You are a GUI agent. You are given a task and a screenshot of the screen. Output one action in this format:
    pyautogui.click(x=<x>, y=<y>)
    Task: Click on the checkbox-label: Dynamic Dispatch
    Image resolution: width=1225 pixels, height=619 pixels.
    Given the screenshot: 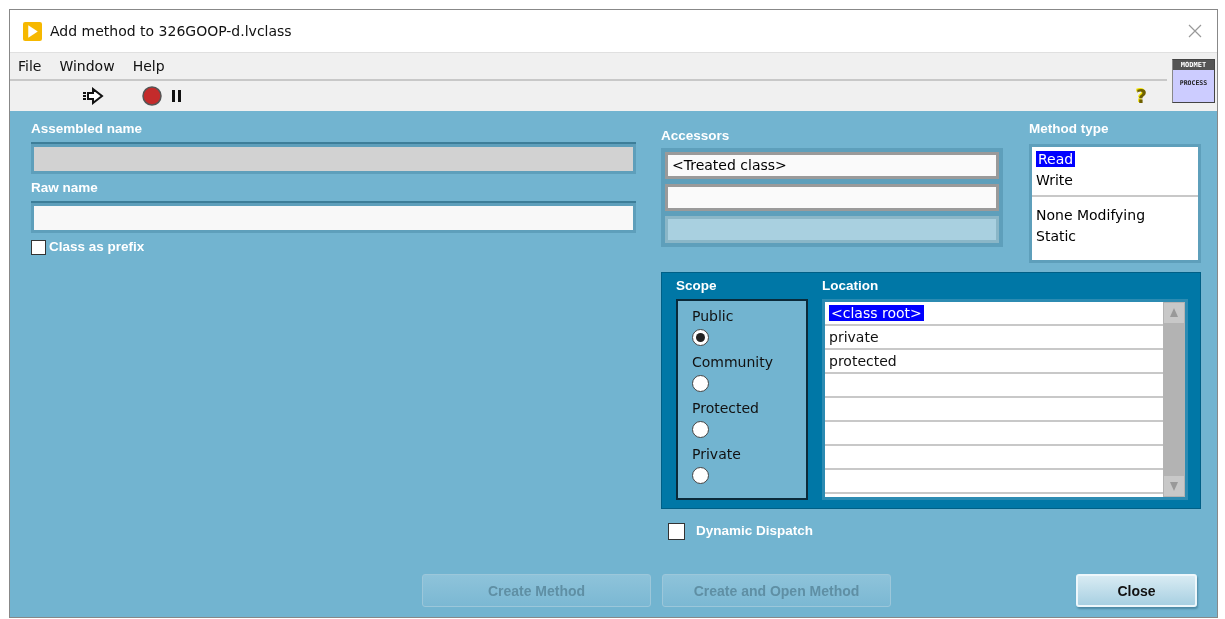 What is the action you would take?
    pyautogui.click(x=755, y=531)
    